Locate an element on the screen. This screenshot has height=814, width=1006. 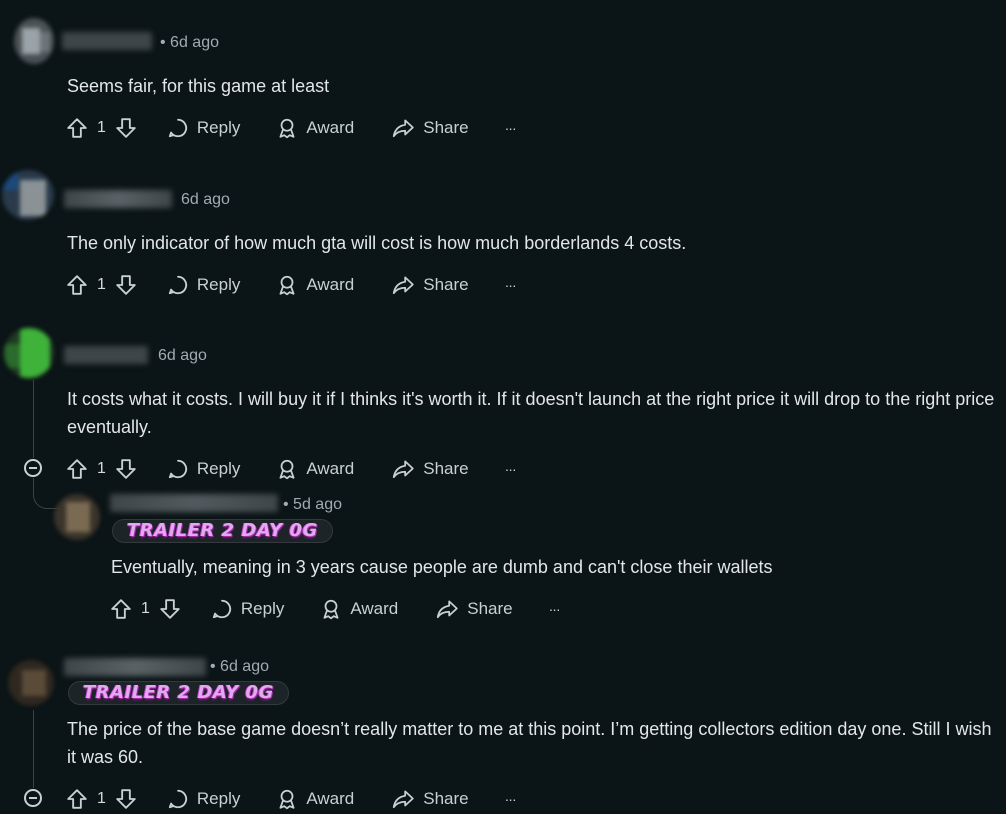
comment-body: Seems fair, for this game at least is located at coordinates (198, 86).